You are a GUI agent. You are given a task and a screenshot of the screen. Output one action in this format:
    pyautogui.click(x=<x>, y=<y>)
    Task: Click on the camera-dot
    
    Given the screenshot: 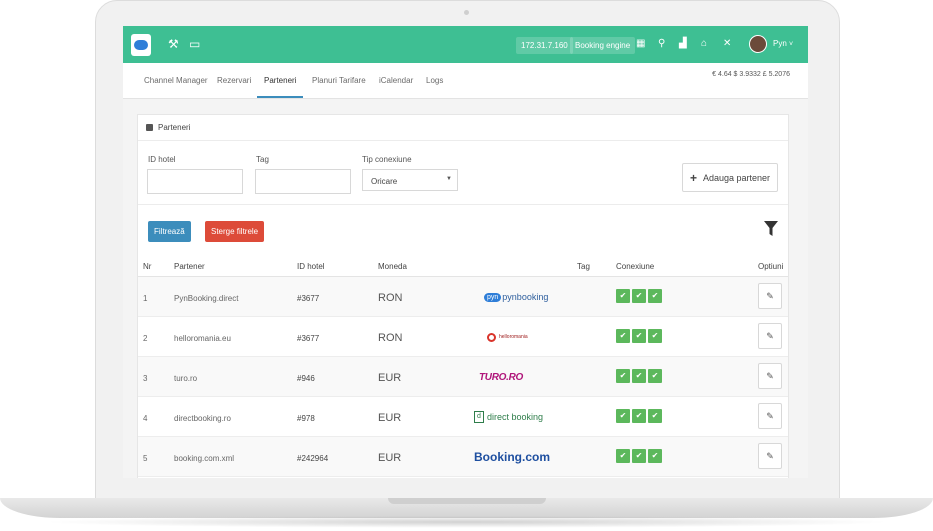 What is the action you would take?
    pyautogui.click(x=466, y=12)
    